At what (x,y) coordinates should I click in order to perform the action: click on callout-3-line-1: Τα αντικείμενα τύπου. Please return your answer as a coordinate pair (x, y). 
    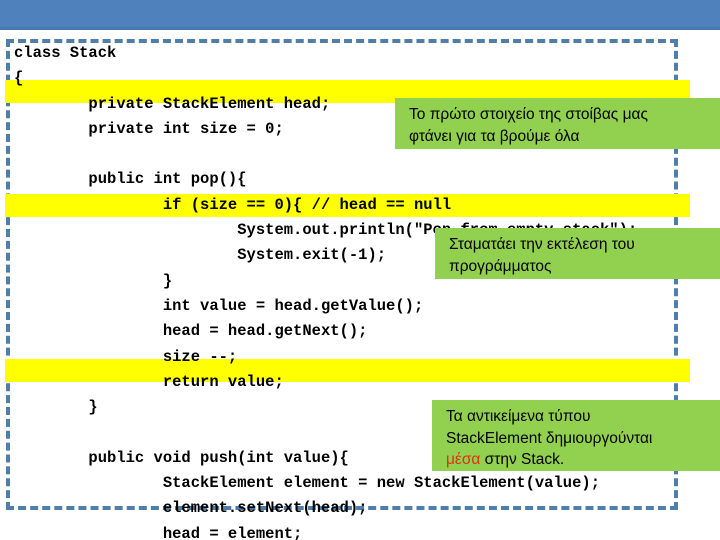
    Looking at the image, I should click on (518, 416).